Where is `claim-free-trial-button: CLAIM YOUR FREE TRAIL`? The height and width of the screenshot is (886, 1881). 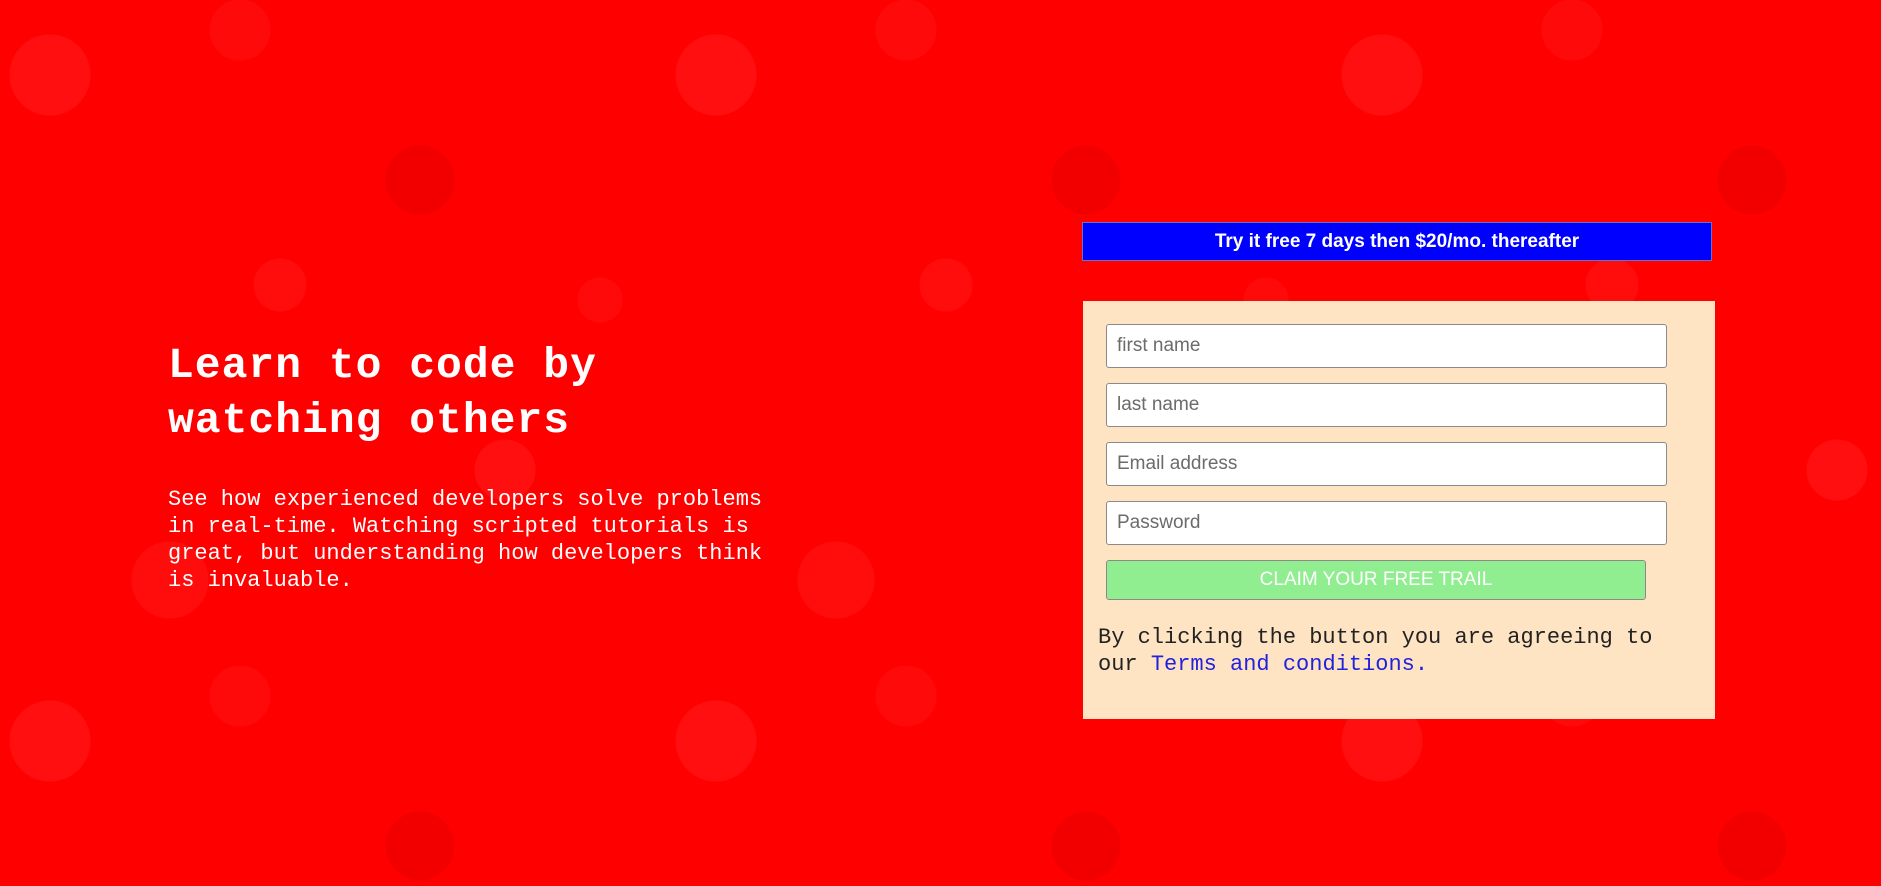
claim-free-trial-button: CLAIM YOUR FREE TRAIL is located at coordinates (1376, 580).